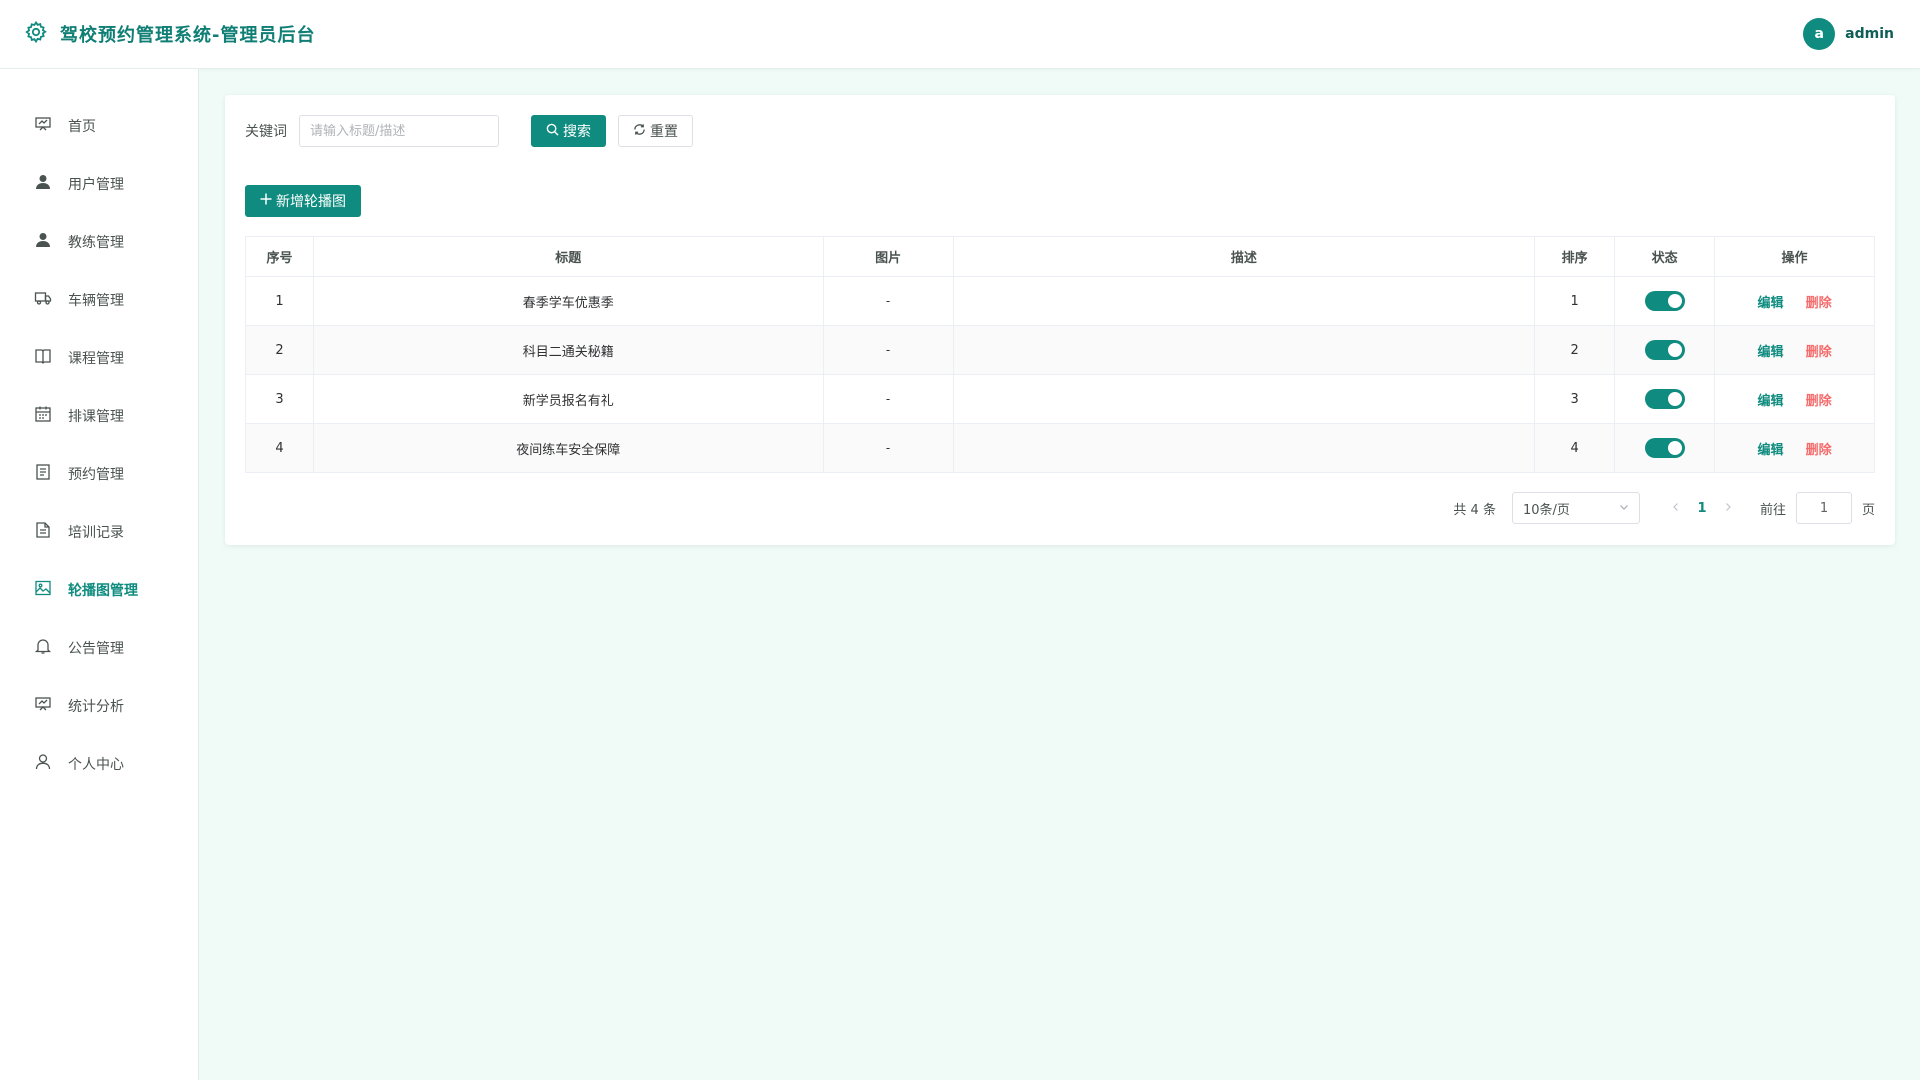  Describe the element at coordinates (311, 202) in the screenshot. I see `add-button-label: 新增轮播图` at that location.